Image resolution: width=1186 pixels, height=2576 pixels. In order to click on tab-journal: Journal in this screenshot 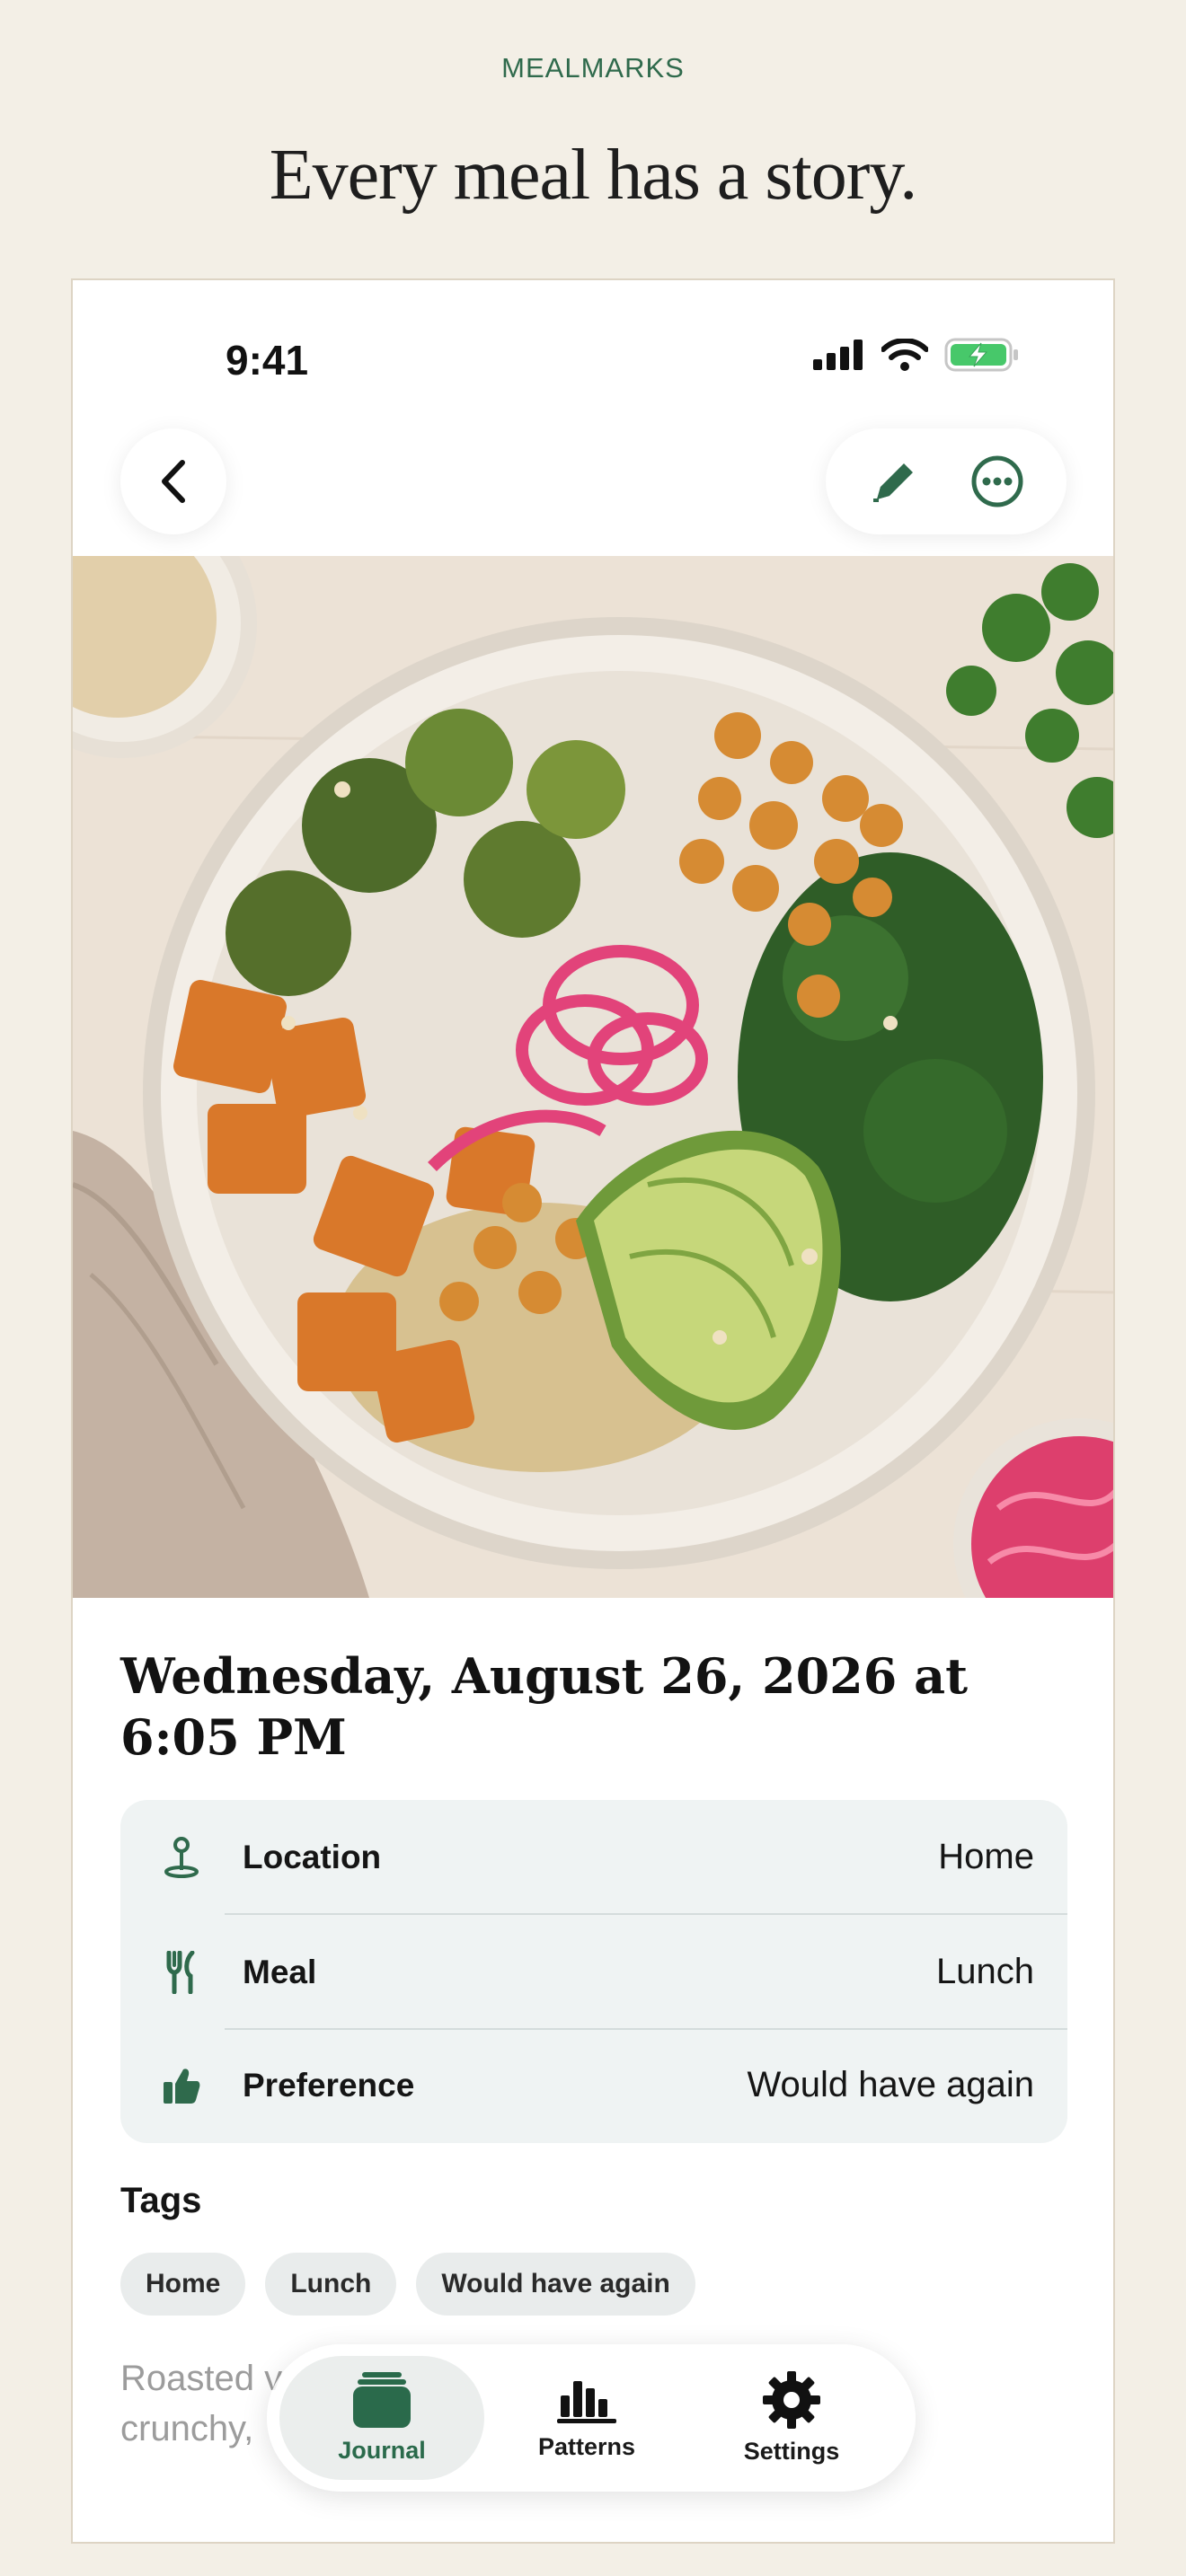, I will do `click(381, 2418)`.